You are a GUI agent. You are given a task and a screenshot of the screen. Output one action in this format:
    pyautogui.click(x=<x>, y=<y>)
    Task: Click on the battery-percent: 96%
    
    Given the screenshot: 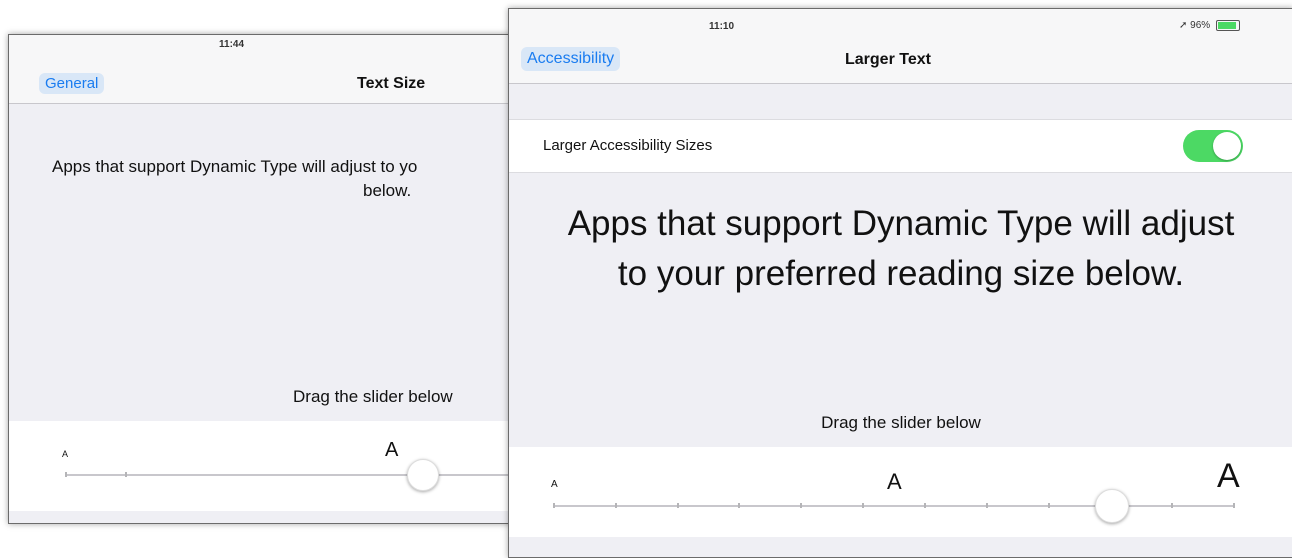 What is the action you would take?
    pyautogui.click(x=1200, y=26)
    